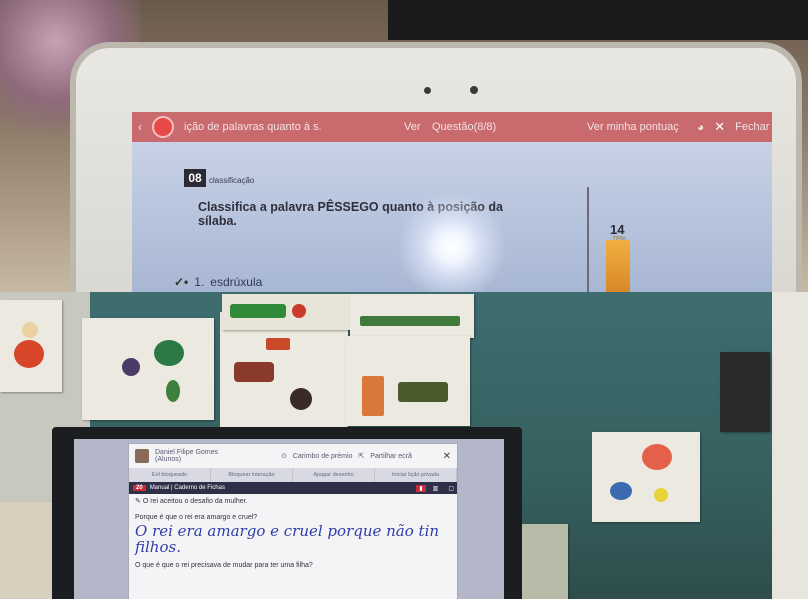  What do you see at coordinates (139, 488) in the screenshot?
I see `page-number: 20` at bounding box center [139, 488].